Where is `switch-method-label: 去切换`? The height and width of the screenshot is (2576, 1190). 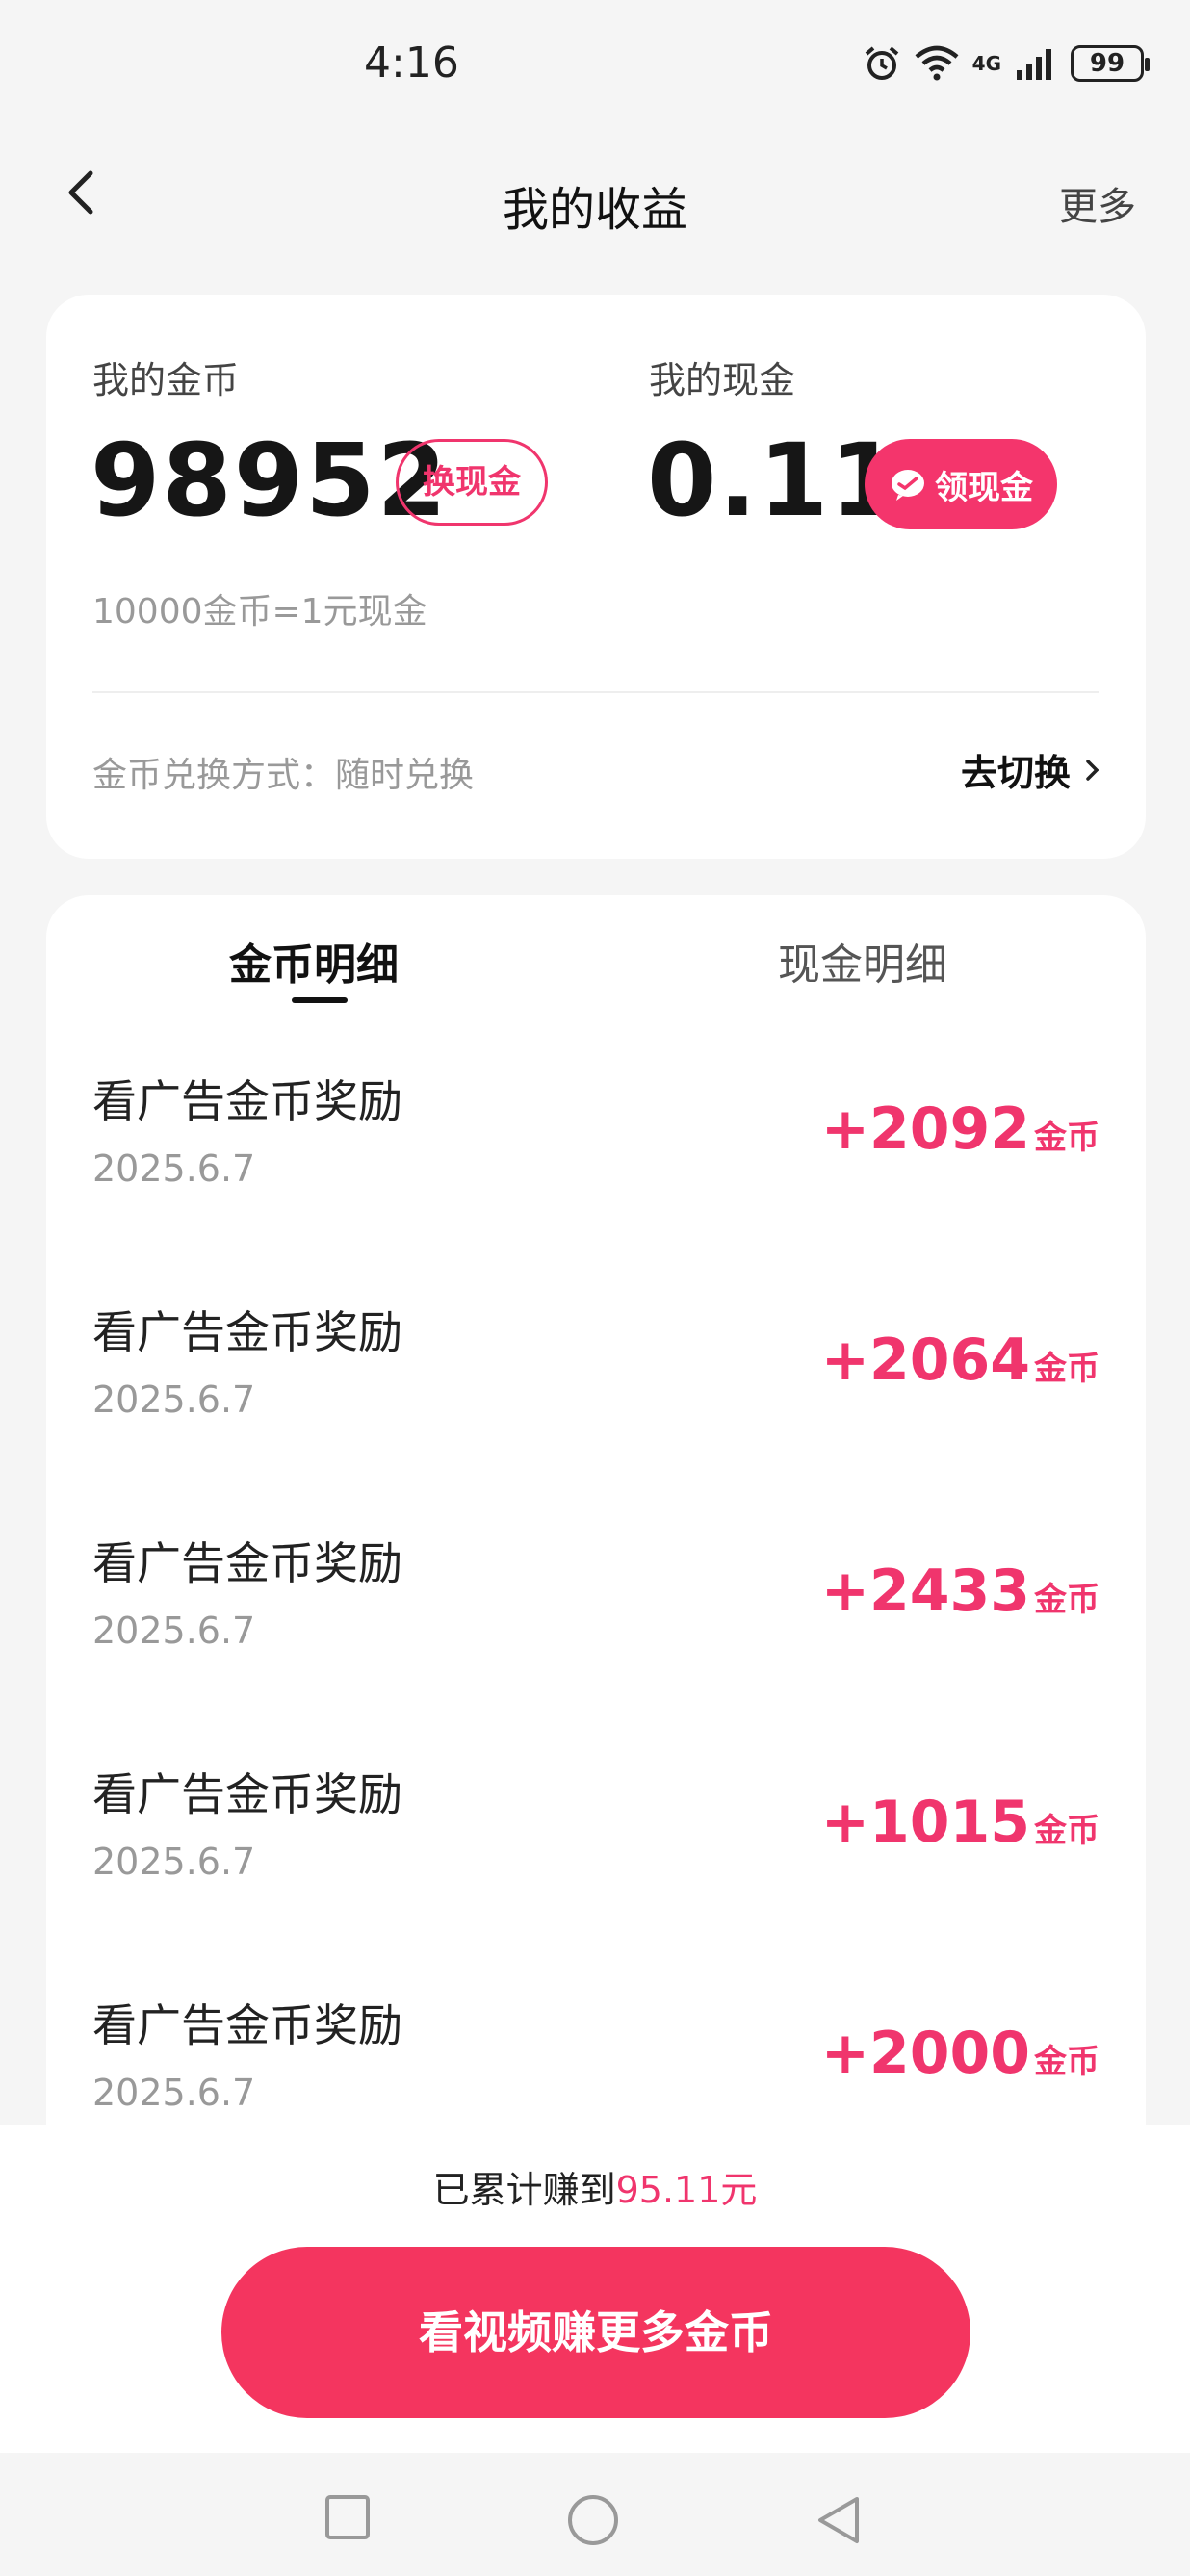 switch-method-label: 去切换 is located at coordinates (1016, 773).